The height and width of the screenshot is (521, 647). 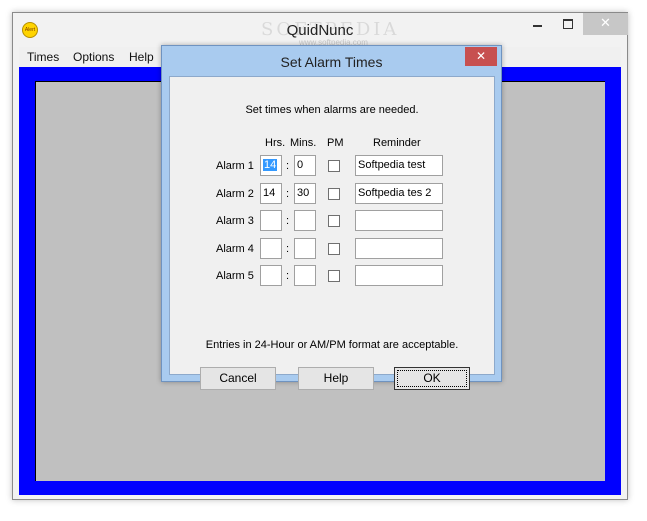 What do you see at coordinates (305, 220) in the screenshot?
I see `alarm-3-mins-input` at bounding box center [305, 220].